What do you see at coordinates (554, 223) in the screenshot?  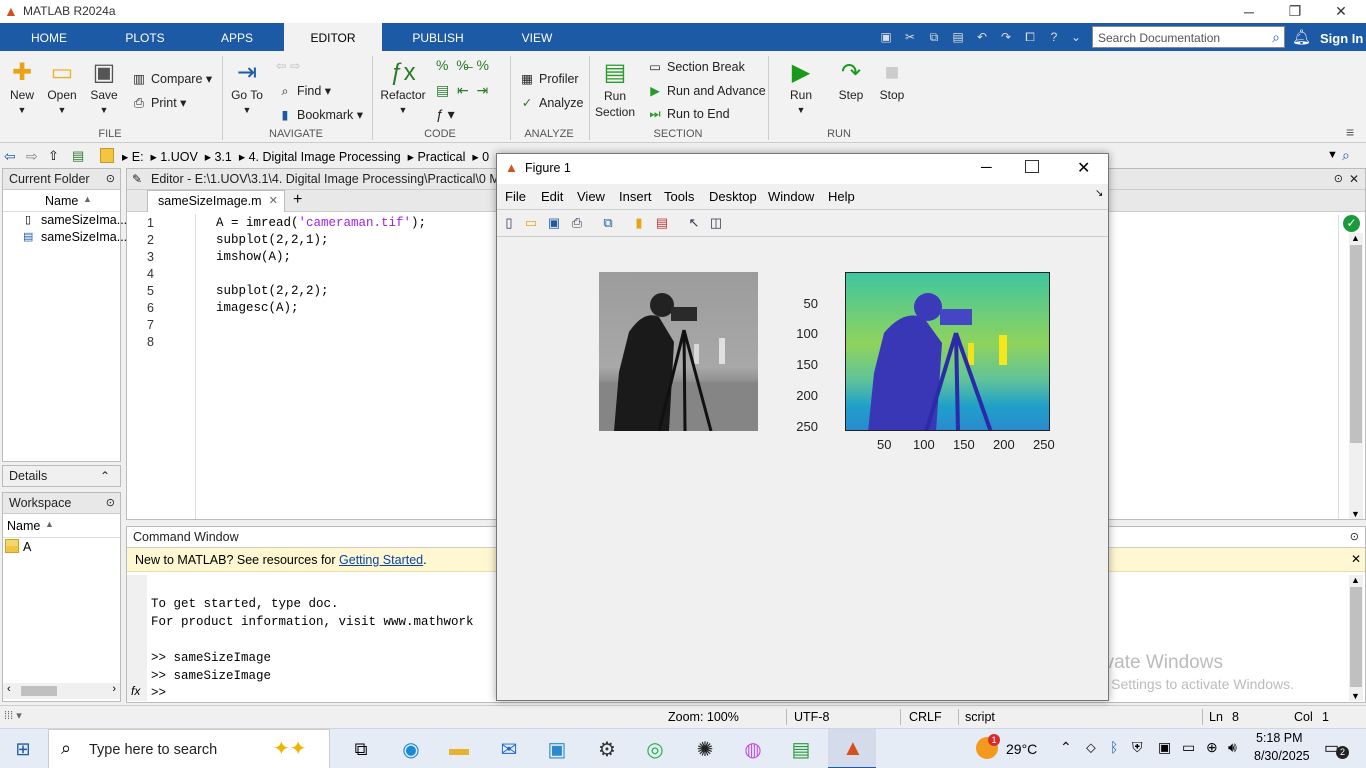 I see `save-figure-icon: ▣` at bounding box center [554, 223].